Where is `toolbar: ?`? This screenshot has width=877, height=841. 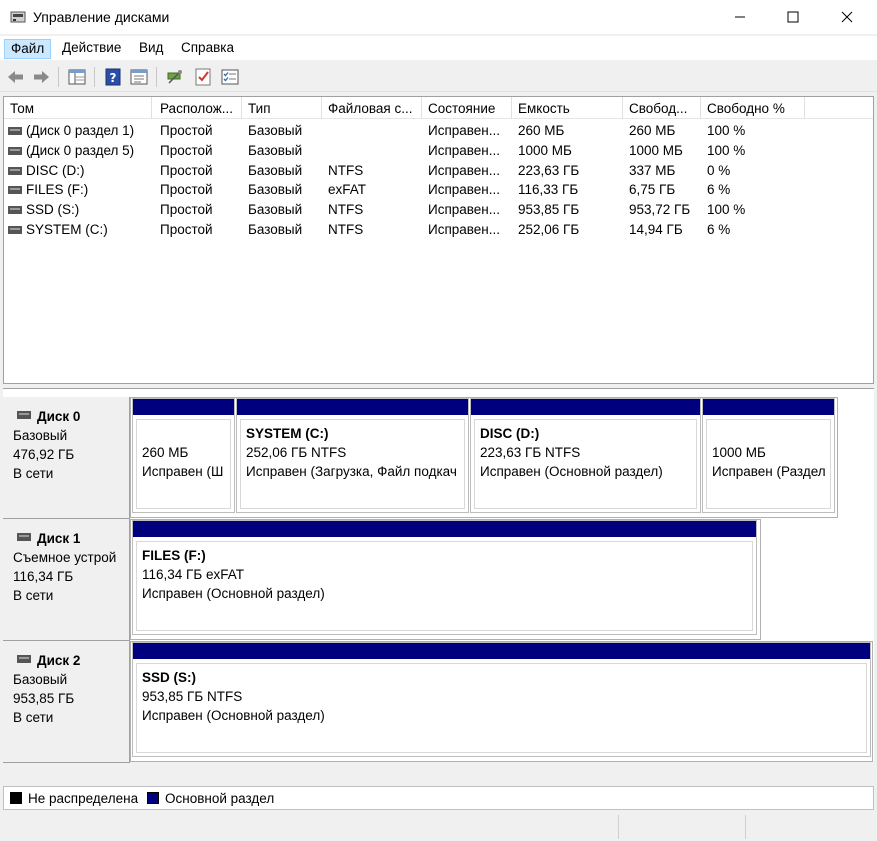
toolbar: ? is located at coordinates (438, 77).